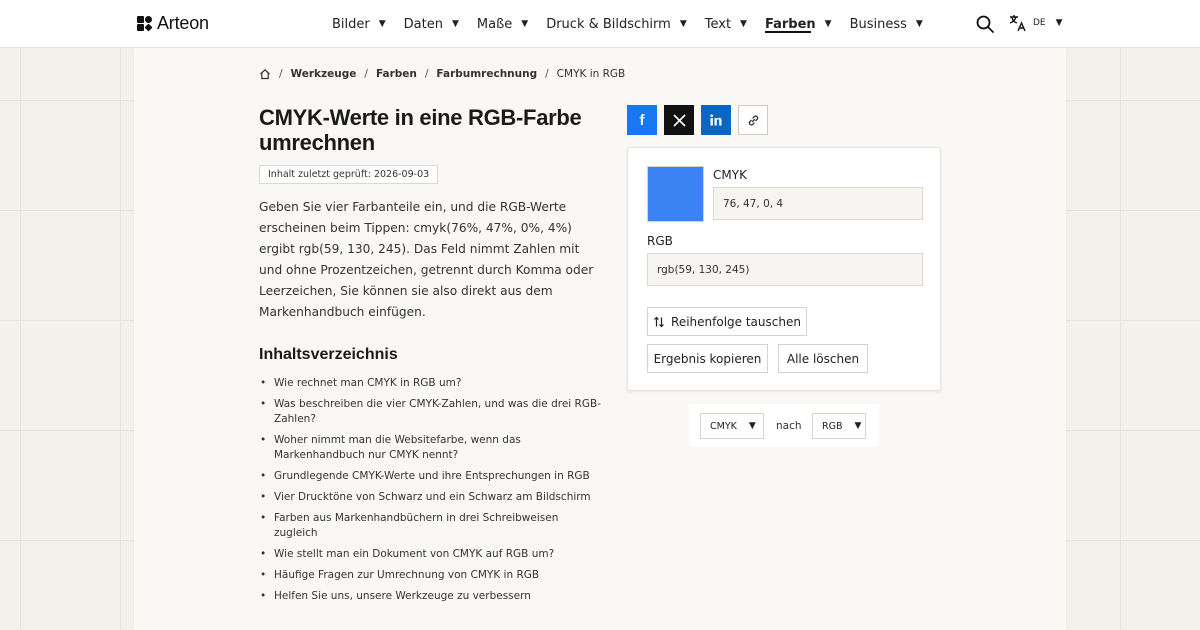  What do you see at coordinates (659, 321) in the screenshot?
I see `swap-arrows-icon` at bounding box center [659, 321].